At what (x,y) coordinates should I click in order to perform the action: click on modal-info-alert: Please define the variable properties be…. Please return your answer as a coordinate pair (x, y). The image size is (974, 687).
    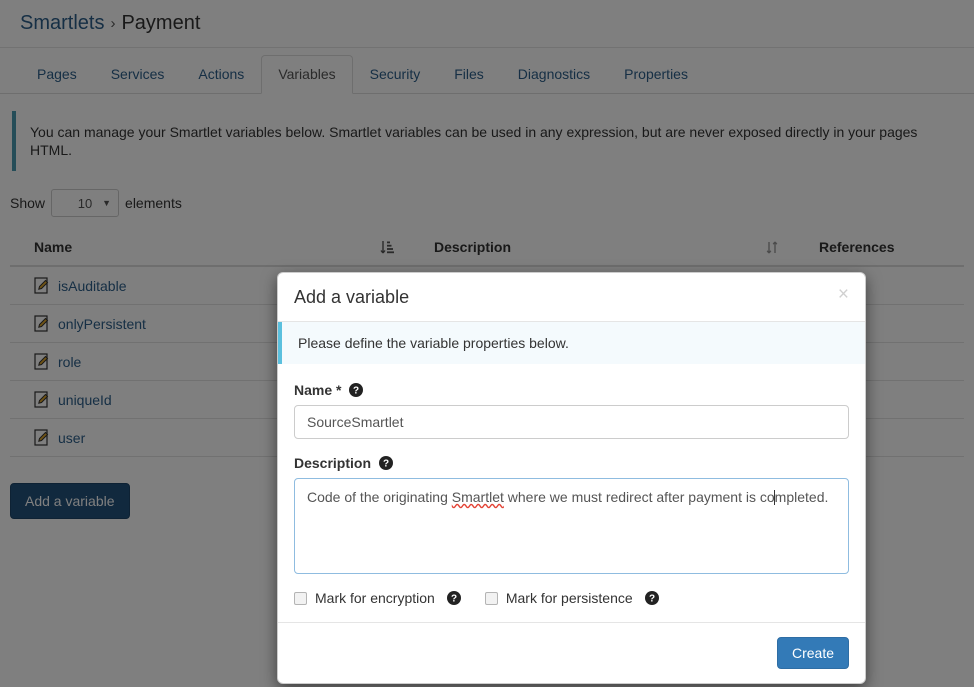
    Looking at the image, I should click on (571, 343).